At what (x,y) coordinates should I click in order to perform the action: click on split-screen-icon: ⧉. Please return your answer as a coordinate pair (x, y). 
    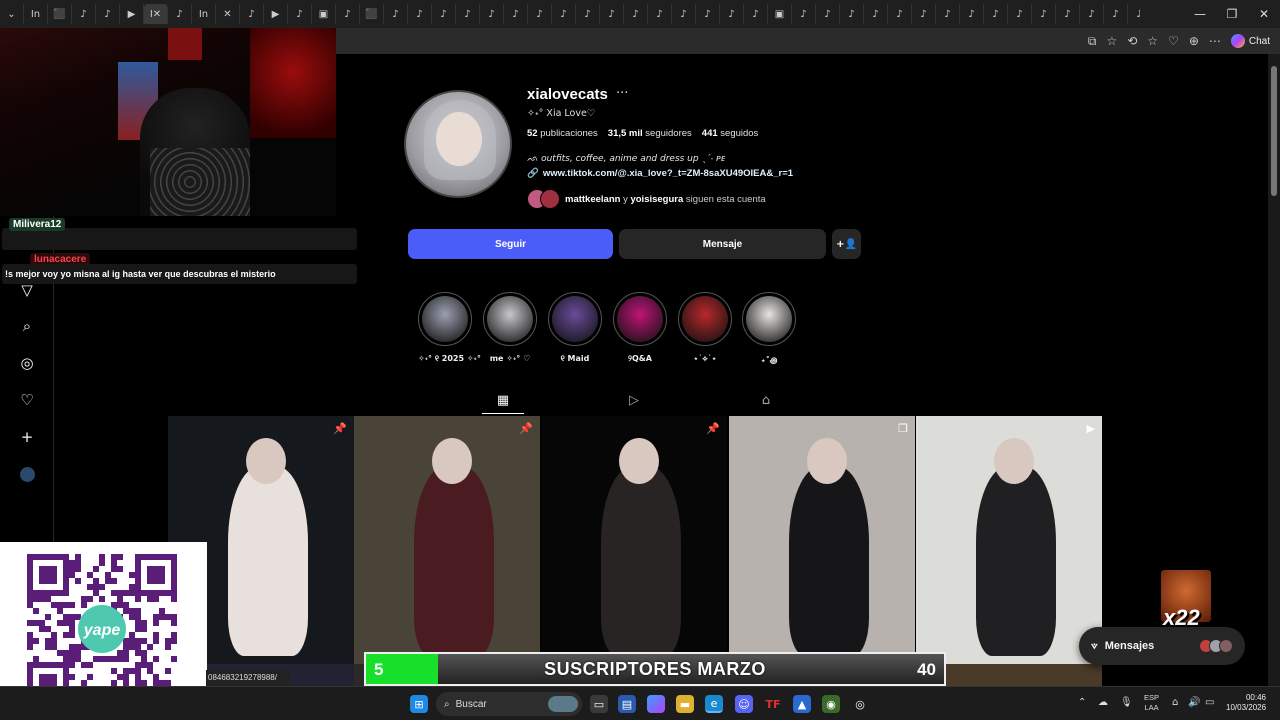
    Looking at the image, I should click on (1092, 41).